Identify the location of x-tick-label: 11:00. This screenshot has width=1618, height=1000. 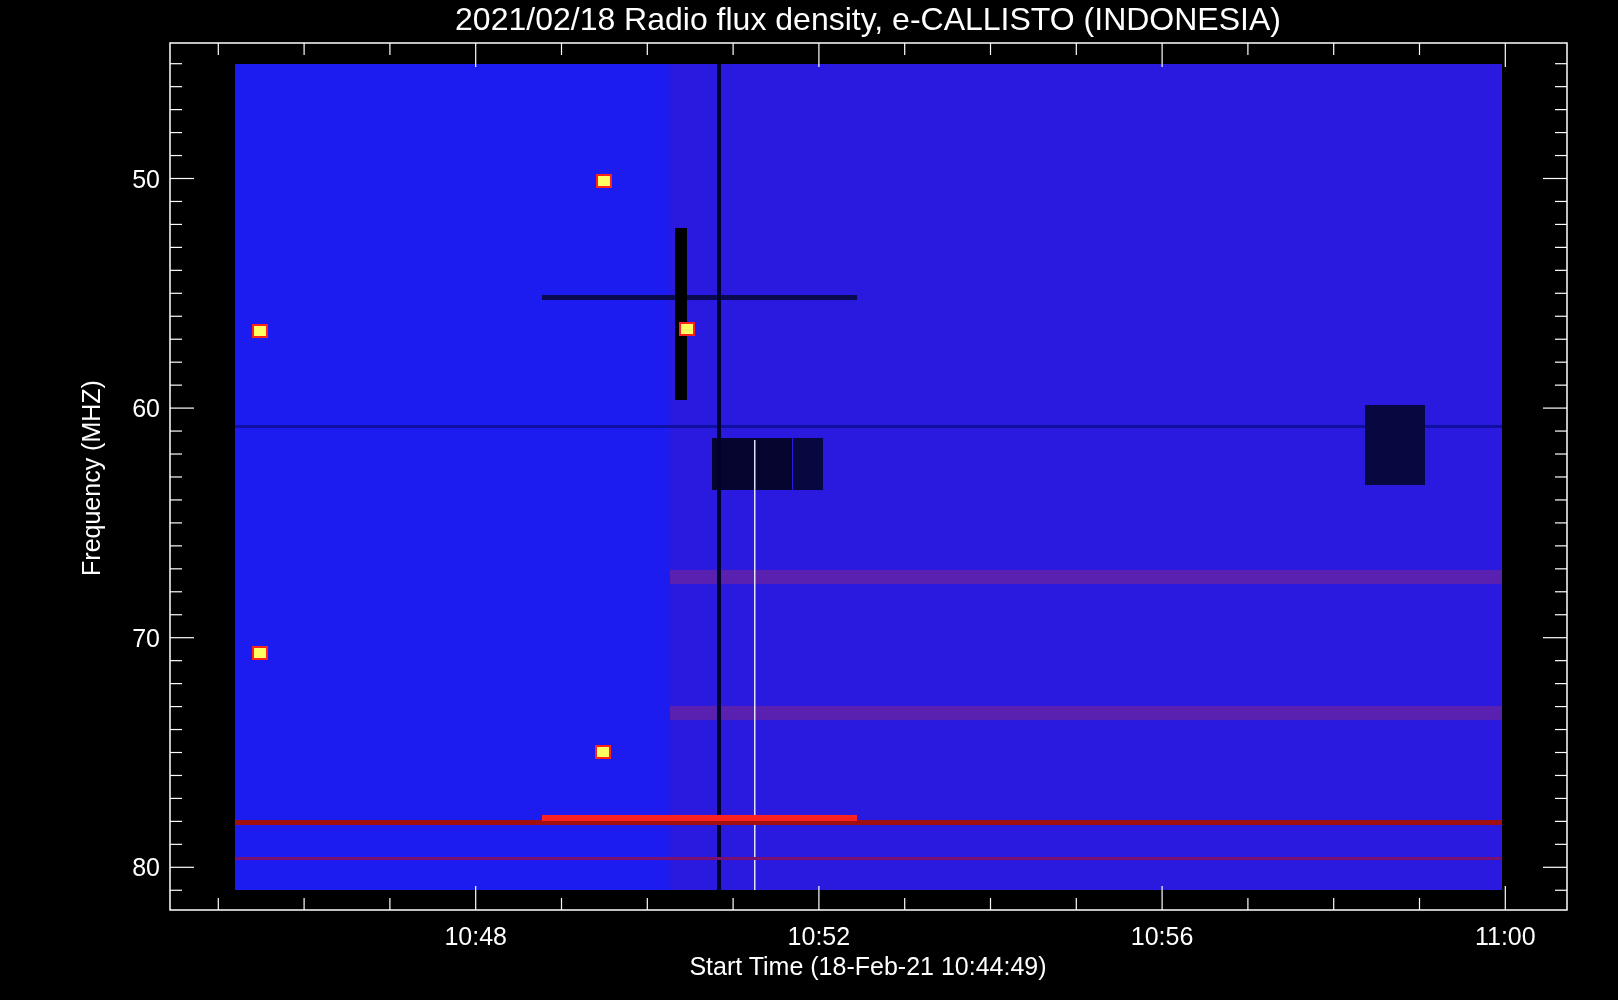
(1505, 936).